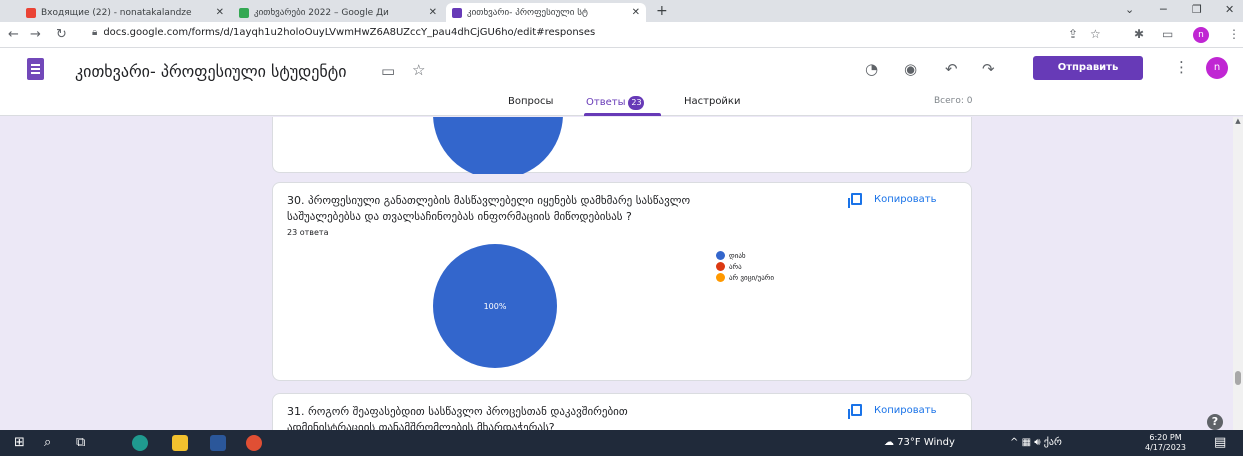 This screenshot has height=456, width=1243. What do you see at coordinates (180, 443) in the screenshot?
I see `file-explorer-icon` at bounding box center [180, 443].